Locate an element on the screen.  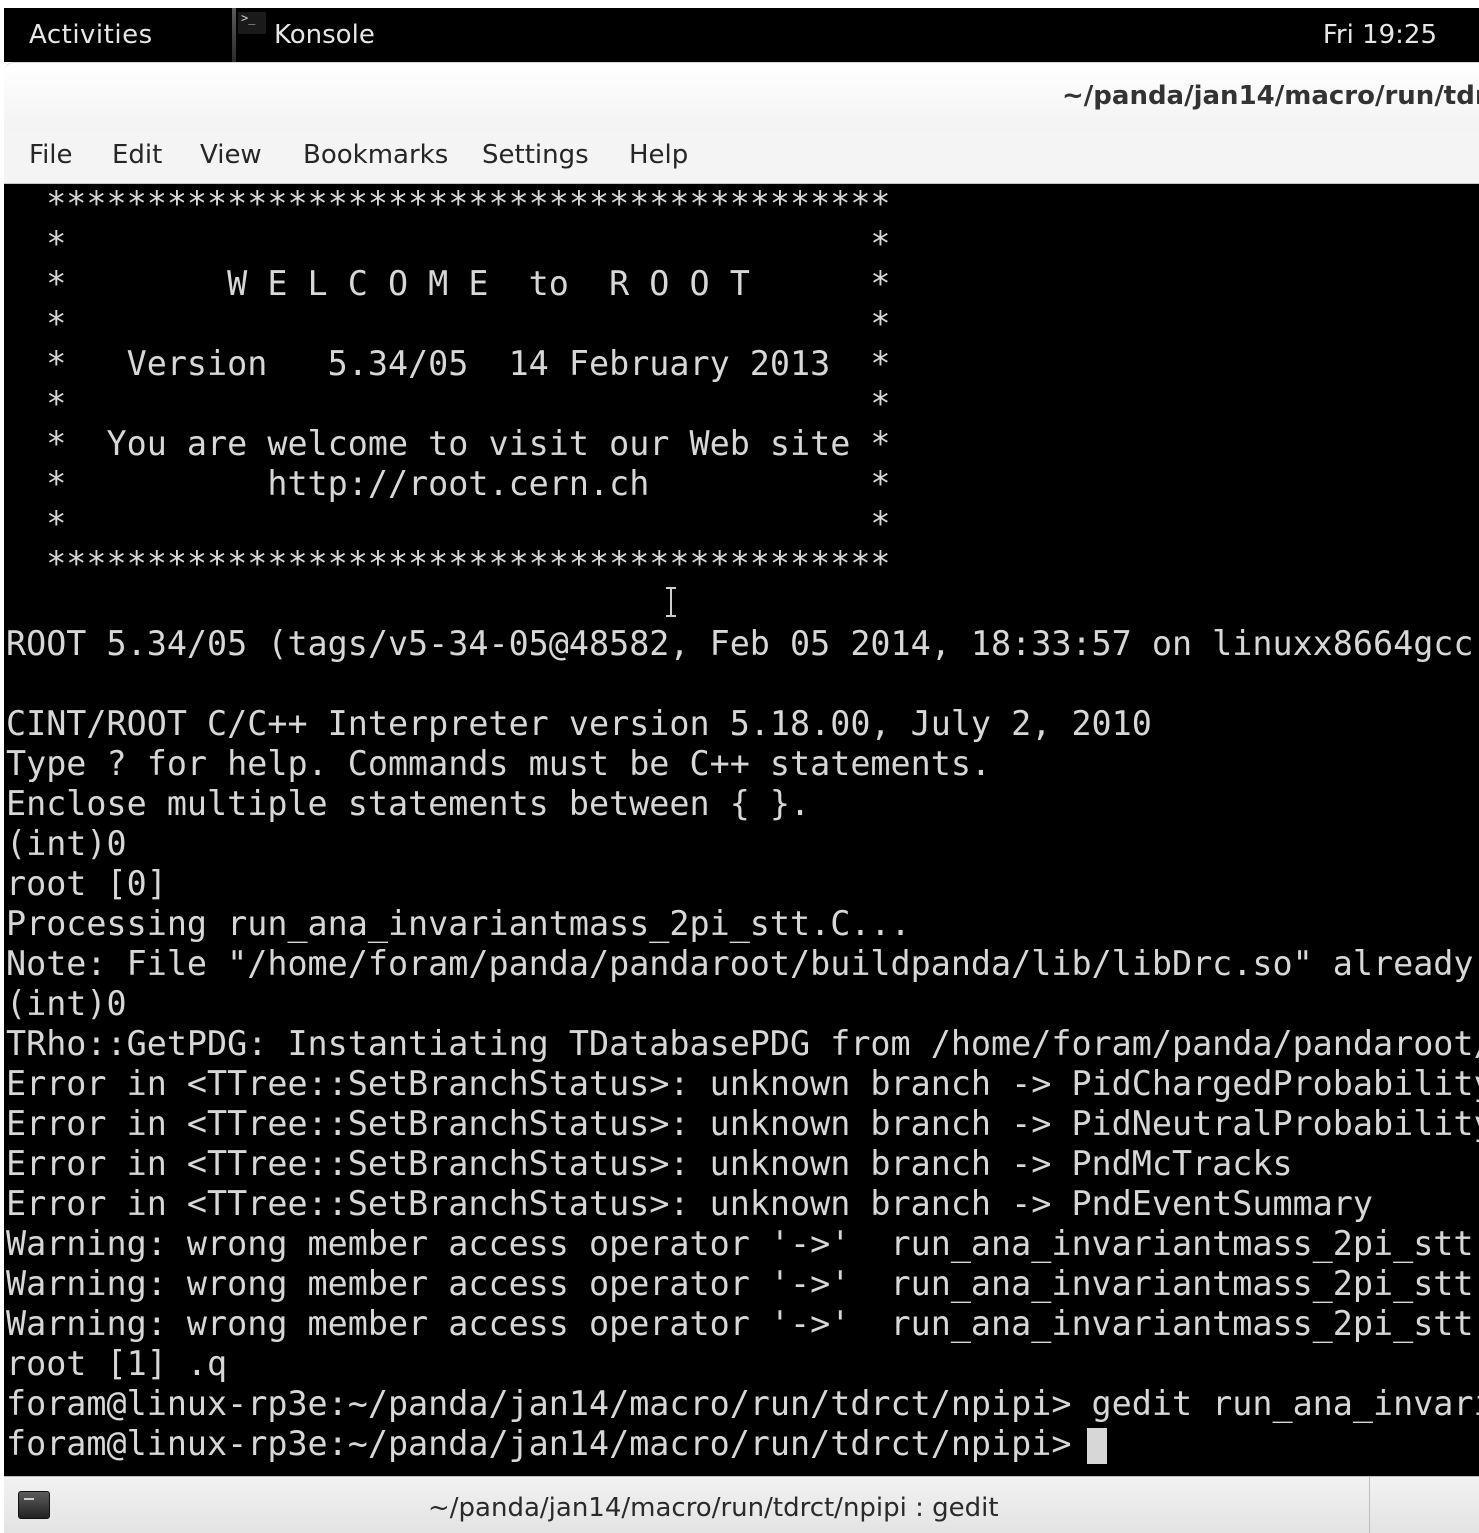
panel-separator is located at coordinates (234, 35).